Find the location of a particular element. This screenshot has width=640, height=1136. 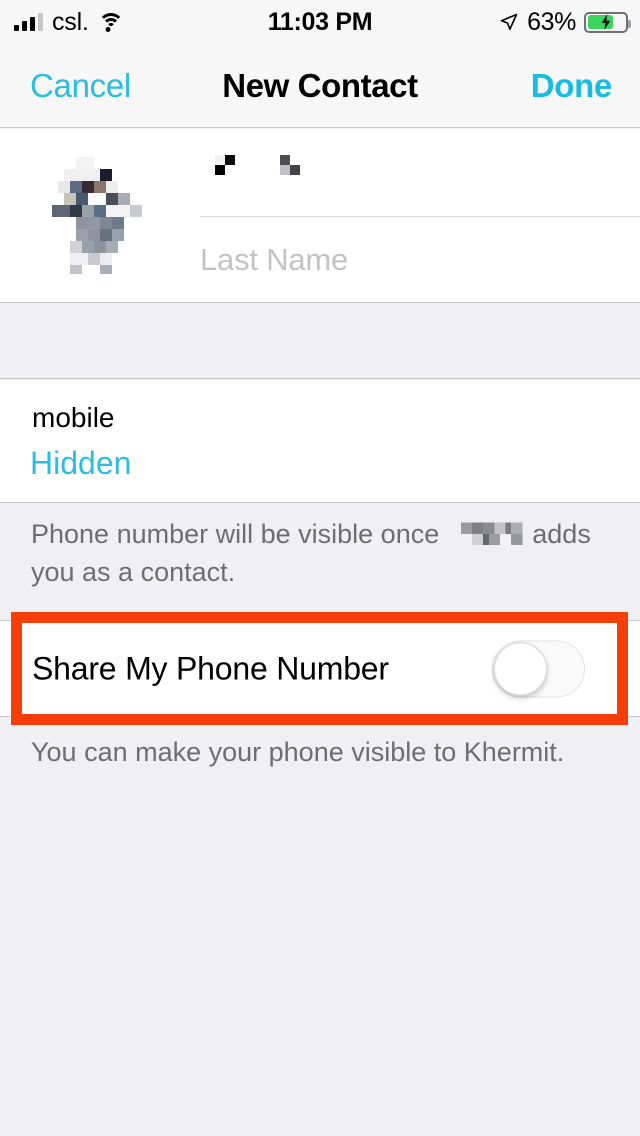

phone-row: mobile Hidden is located at coordinates (320, 441).